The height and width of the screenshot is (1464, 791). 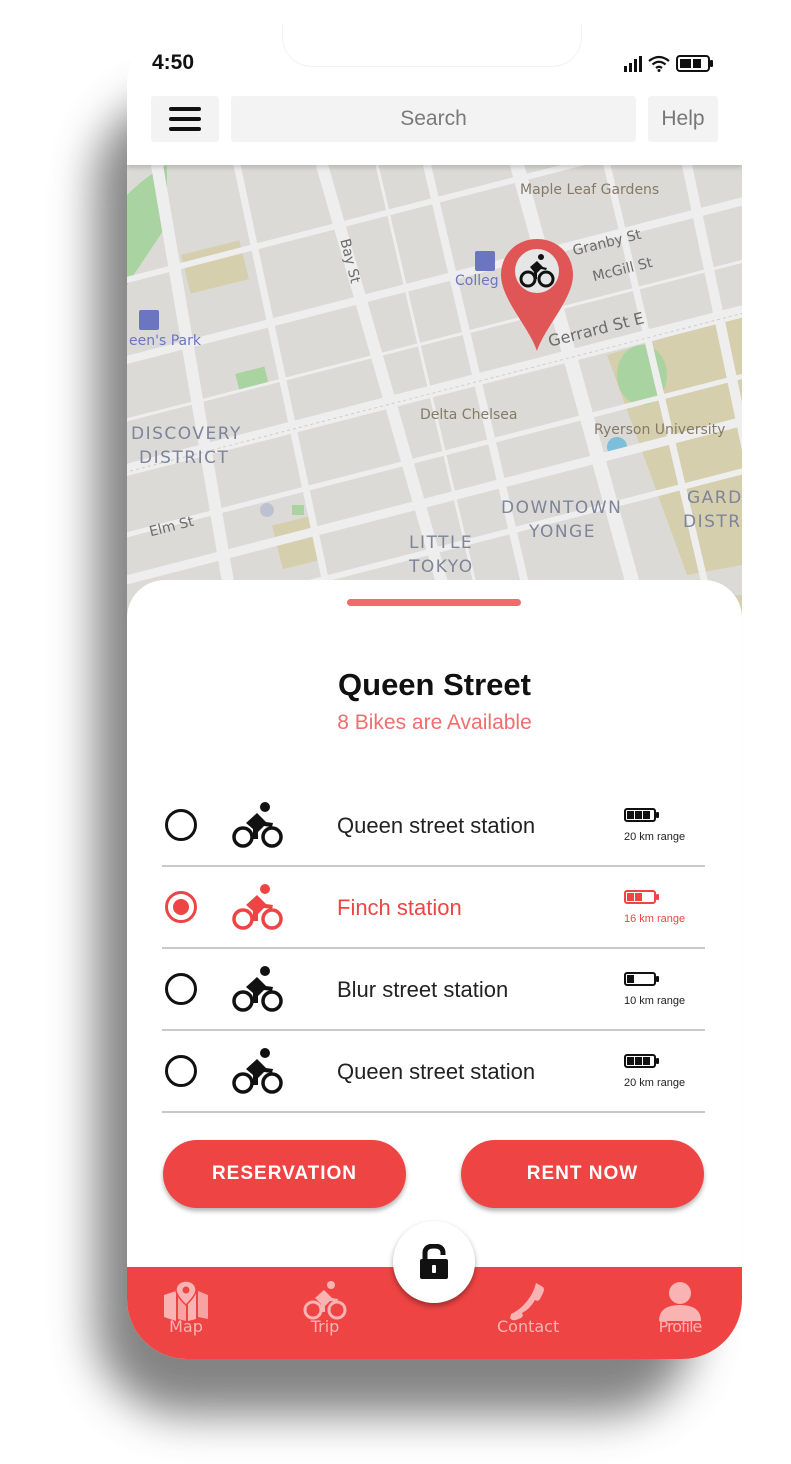 What do you see at coordinates (477, 281) in the screenshot?
I see `map-label-college: Colleg` at bounding box center [477, 281].